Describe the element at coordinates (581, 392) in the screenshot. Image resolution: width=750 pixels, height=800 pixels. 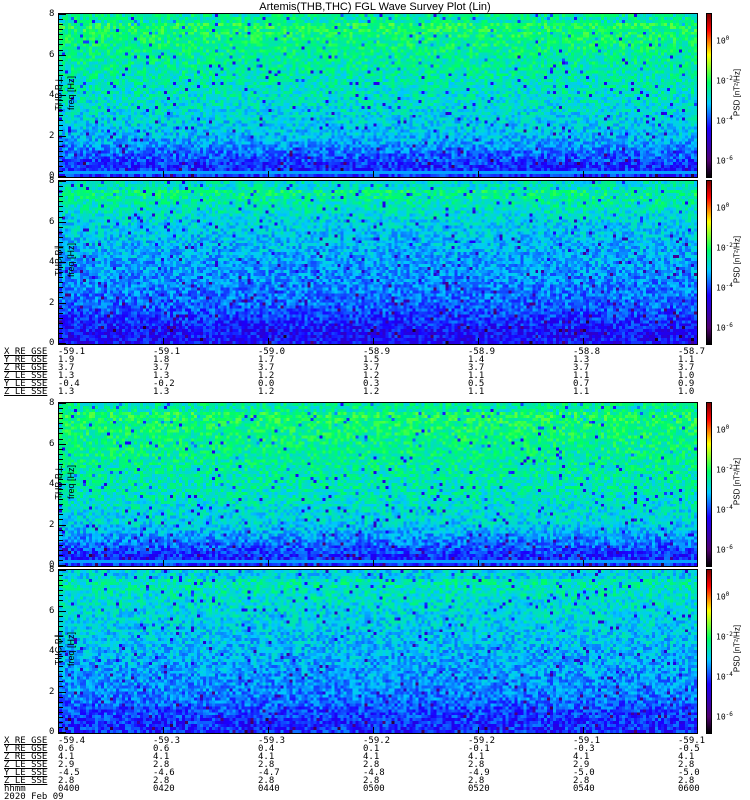
I see `orbit-value: 1.1` at that location.